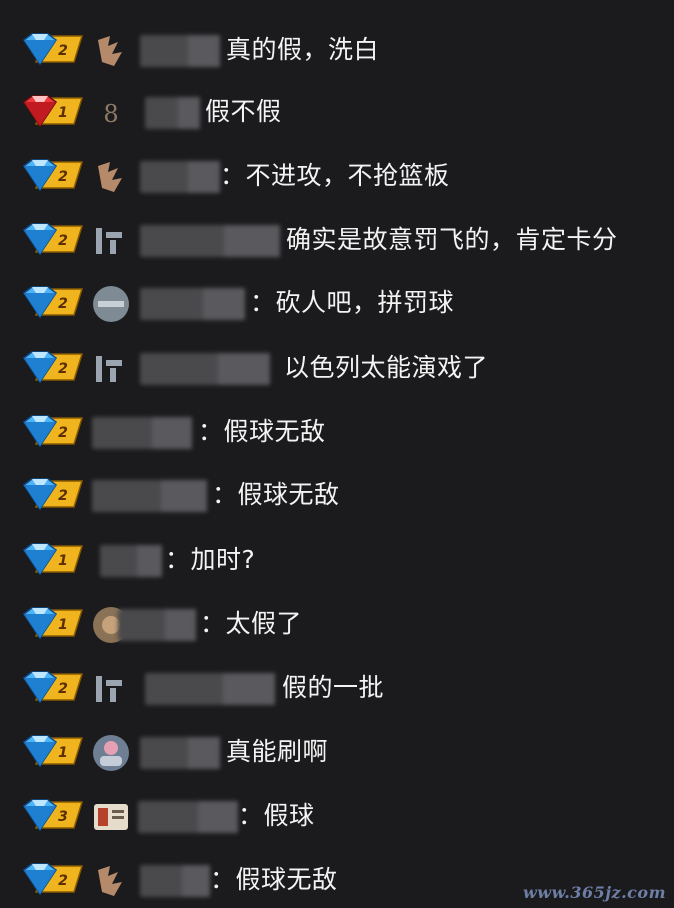 The width and height of the screenshot is (674, 908). I want to click on chat-message: 2 假的一批, so click(337, 686).